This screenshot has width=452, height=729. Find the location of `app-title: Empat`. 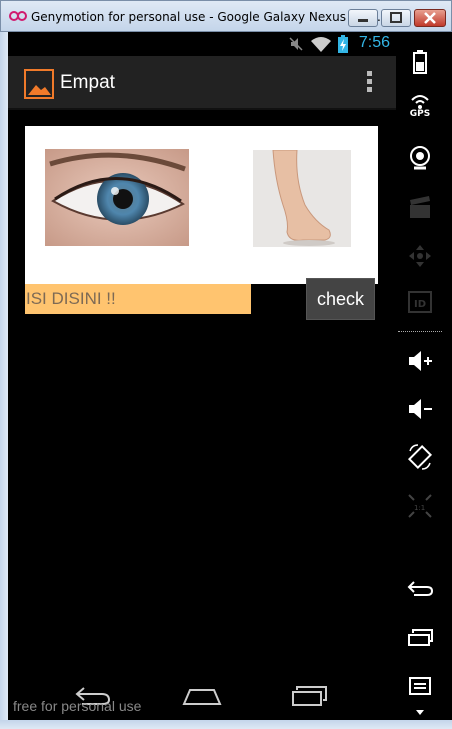

app-title: Empat is located at coordinates (87, 82).